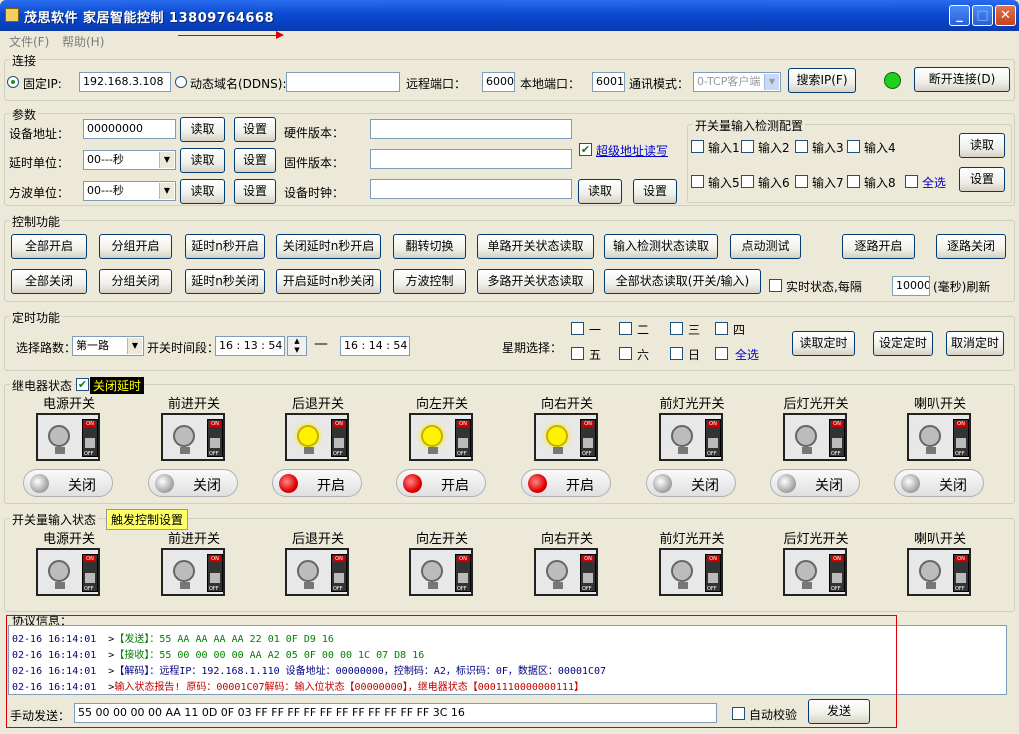 This screenshot has width=1019, height=734. Describe the element at coordinates (125, 82) in the screenshot. I see `fixed-ip-input: 192.168.3.108` at that location.